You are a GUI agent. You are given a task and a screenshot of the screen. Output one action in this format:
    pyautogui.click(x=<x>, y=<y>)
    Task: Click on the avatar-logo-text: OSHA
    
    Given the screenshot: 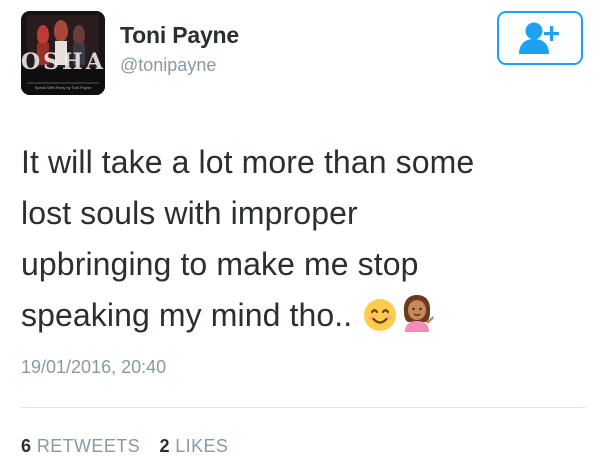 What is the action you would take?
    pyautogui.click(x=63, y=62)
    